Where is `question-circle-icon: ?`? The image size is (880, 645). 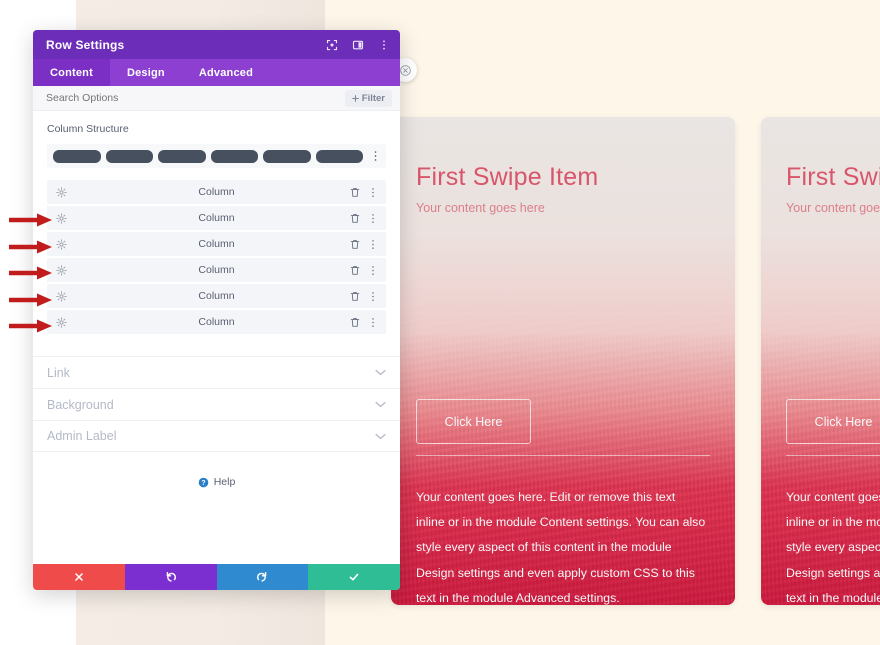
question-circle-icon: ? is located at coordinates (203, 482).